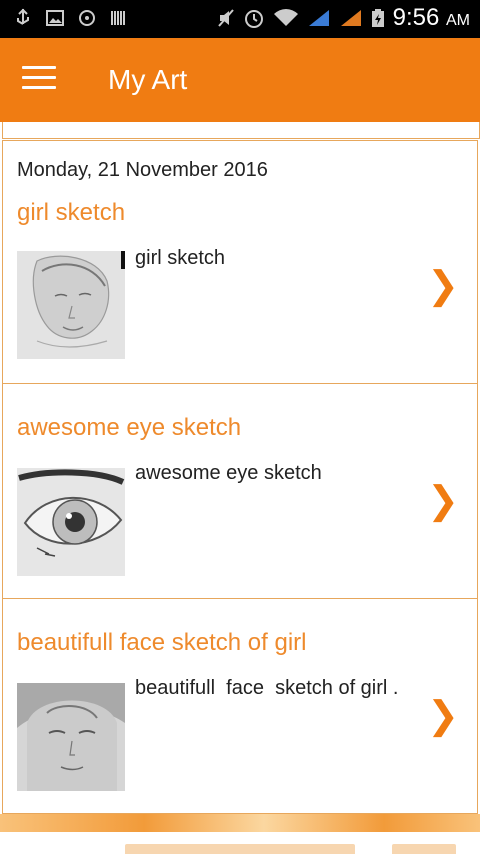 Image resolution: width=480 pixels, height=854 pixels. What do you see at coordinates (39, 80) in the screenshot?
I see `hamburger-menu-icon` at bounding box center [39, 80].